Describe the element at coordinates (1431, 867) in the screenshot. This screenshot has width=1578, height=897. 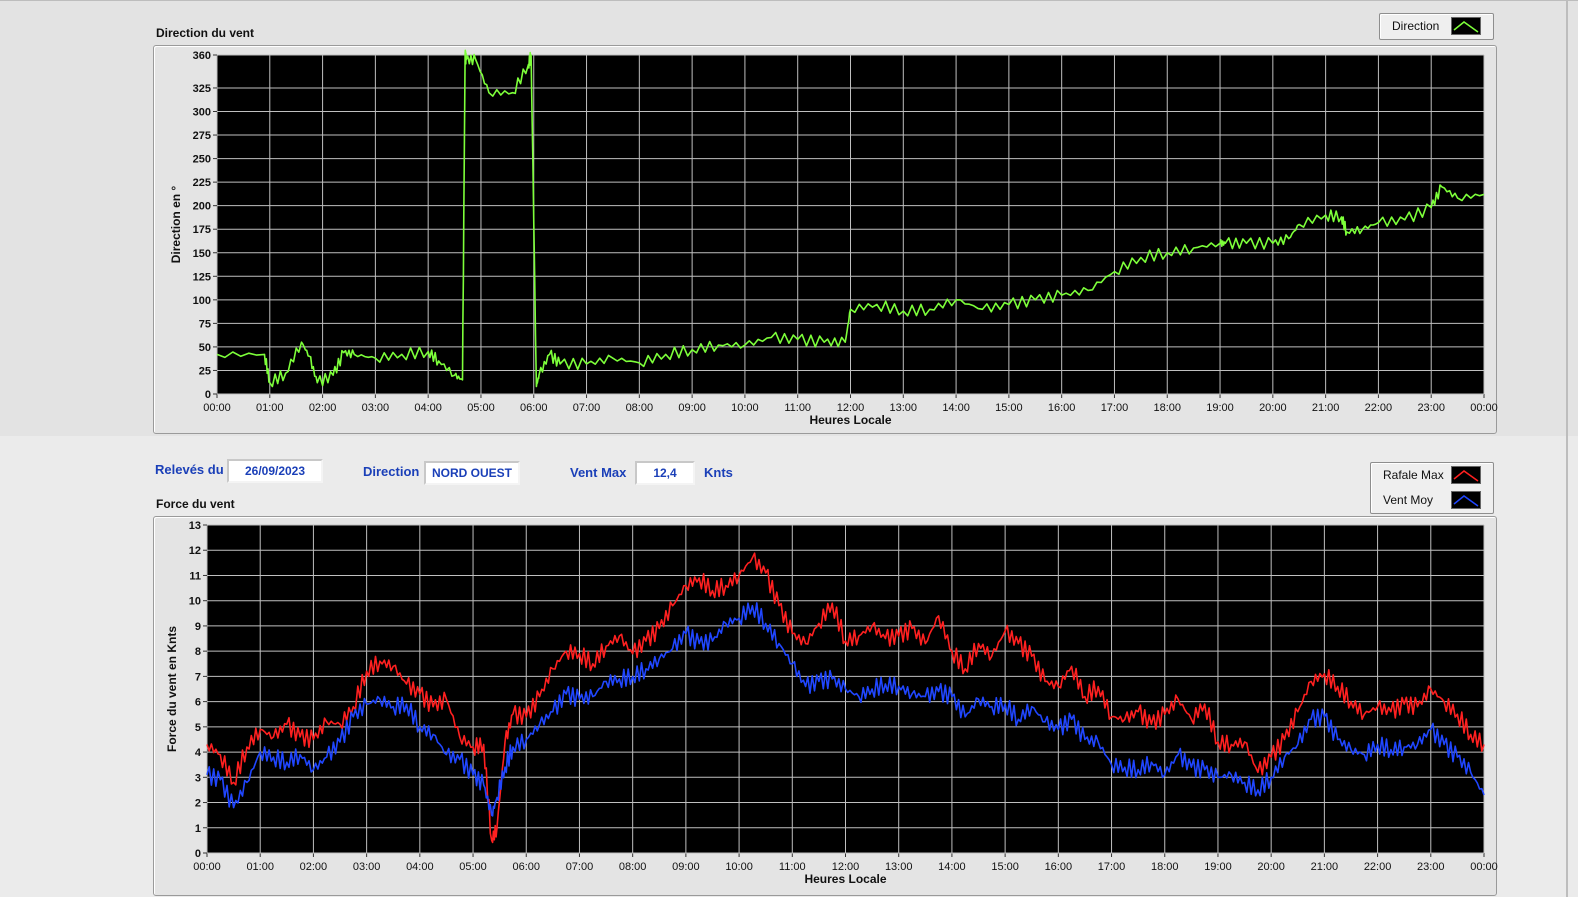
I see `x-tick-label: 23:00` at that location.